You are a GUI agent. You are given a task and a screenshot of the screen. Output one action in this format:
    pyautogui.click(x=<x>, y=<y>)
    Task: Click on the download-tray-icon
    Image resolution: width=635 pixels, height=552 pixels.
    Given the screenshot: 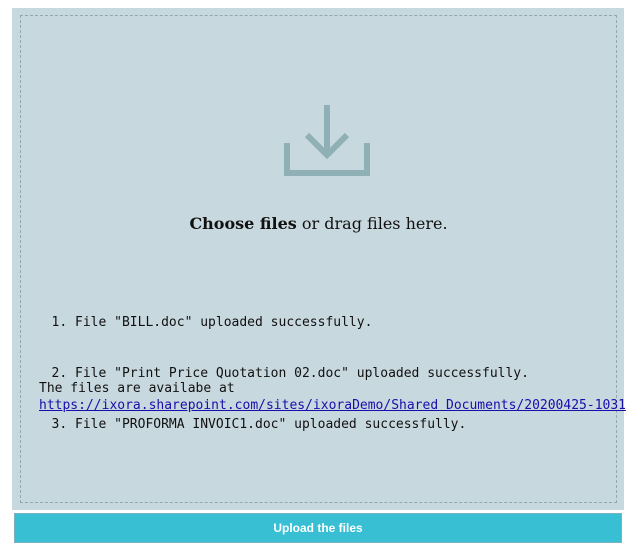 What is the action you would take?
    pyautogui.click(x=327, y=140)
    